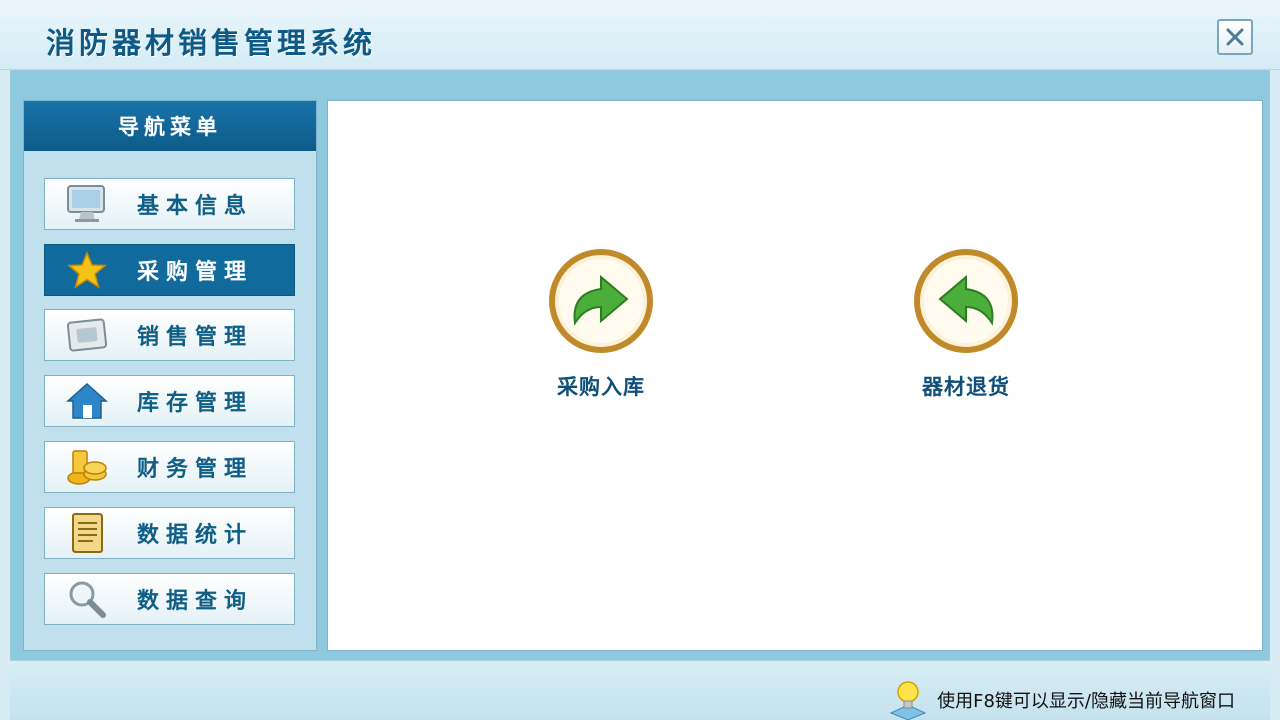 The width and height of the screenshot is (1280, 720). I want to click on home-icon, so click(87, 401).